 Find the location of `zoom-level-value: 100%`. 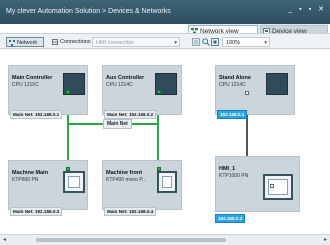

zoom-level-value: 100% is located at coordinates (233, 43).